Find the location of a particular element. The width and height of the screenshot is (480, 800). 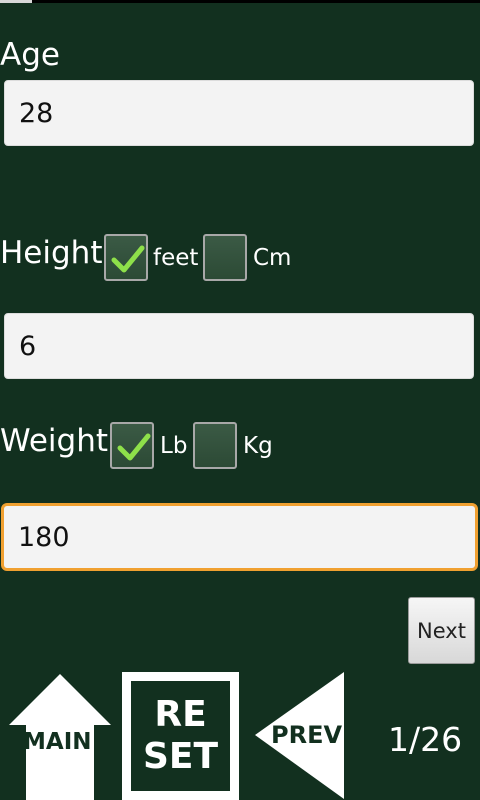

weight-field-container is located at coordinates (239, 537).